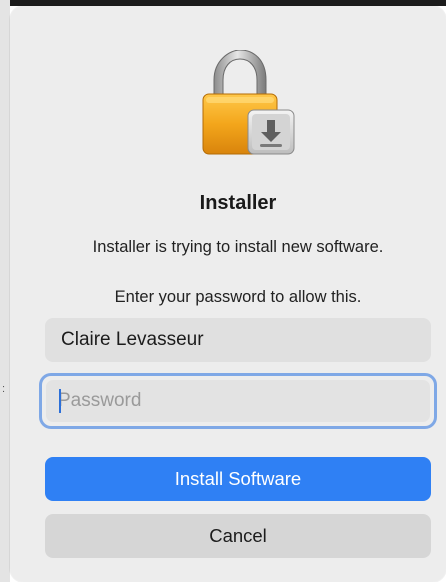 This screenshot has height=582, width=446. What do you see at coordinates (238, 297) in the screenshot?
I see `dialog-prompt: Enter your password to allow this.` at bounding box center [238, 297].